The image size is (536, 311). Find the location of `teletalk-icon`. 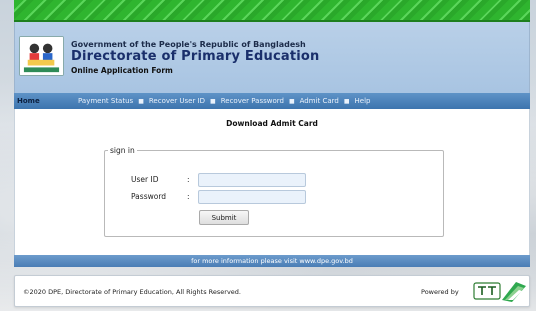

teletalk-icon is located at coordinates (500, 291).